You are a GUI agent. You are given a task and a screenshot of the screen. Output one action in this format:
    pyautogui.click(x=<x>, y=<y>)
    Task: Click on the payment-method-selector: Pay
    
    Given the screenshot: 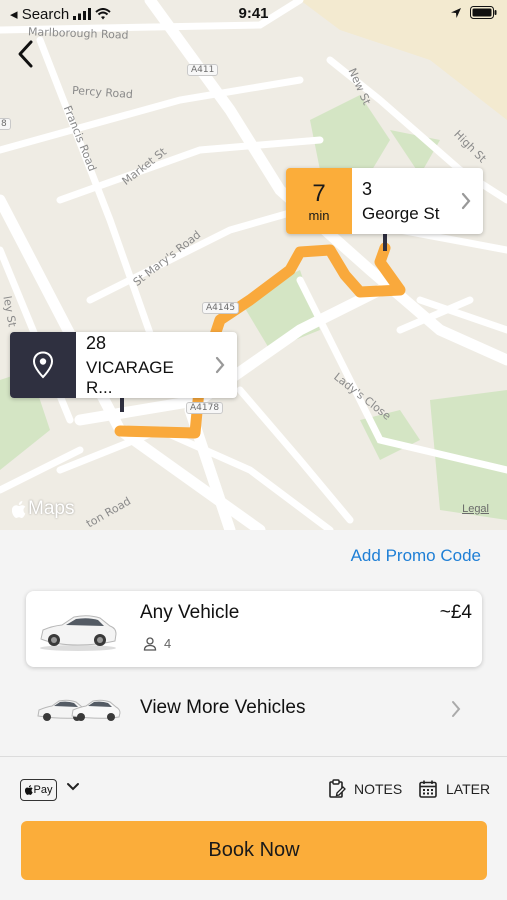 What is the action you would take?
    pyautogui.click(x=38, y=790)
    